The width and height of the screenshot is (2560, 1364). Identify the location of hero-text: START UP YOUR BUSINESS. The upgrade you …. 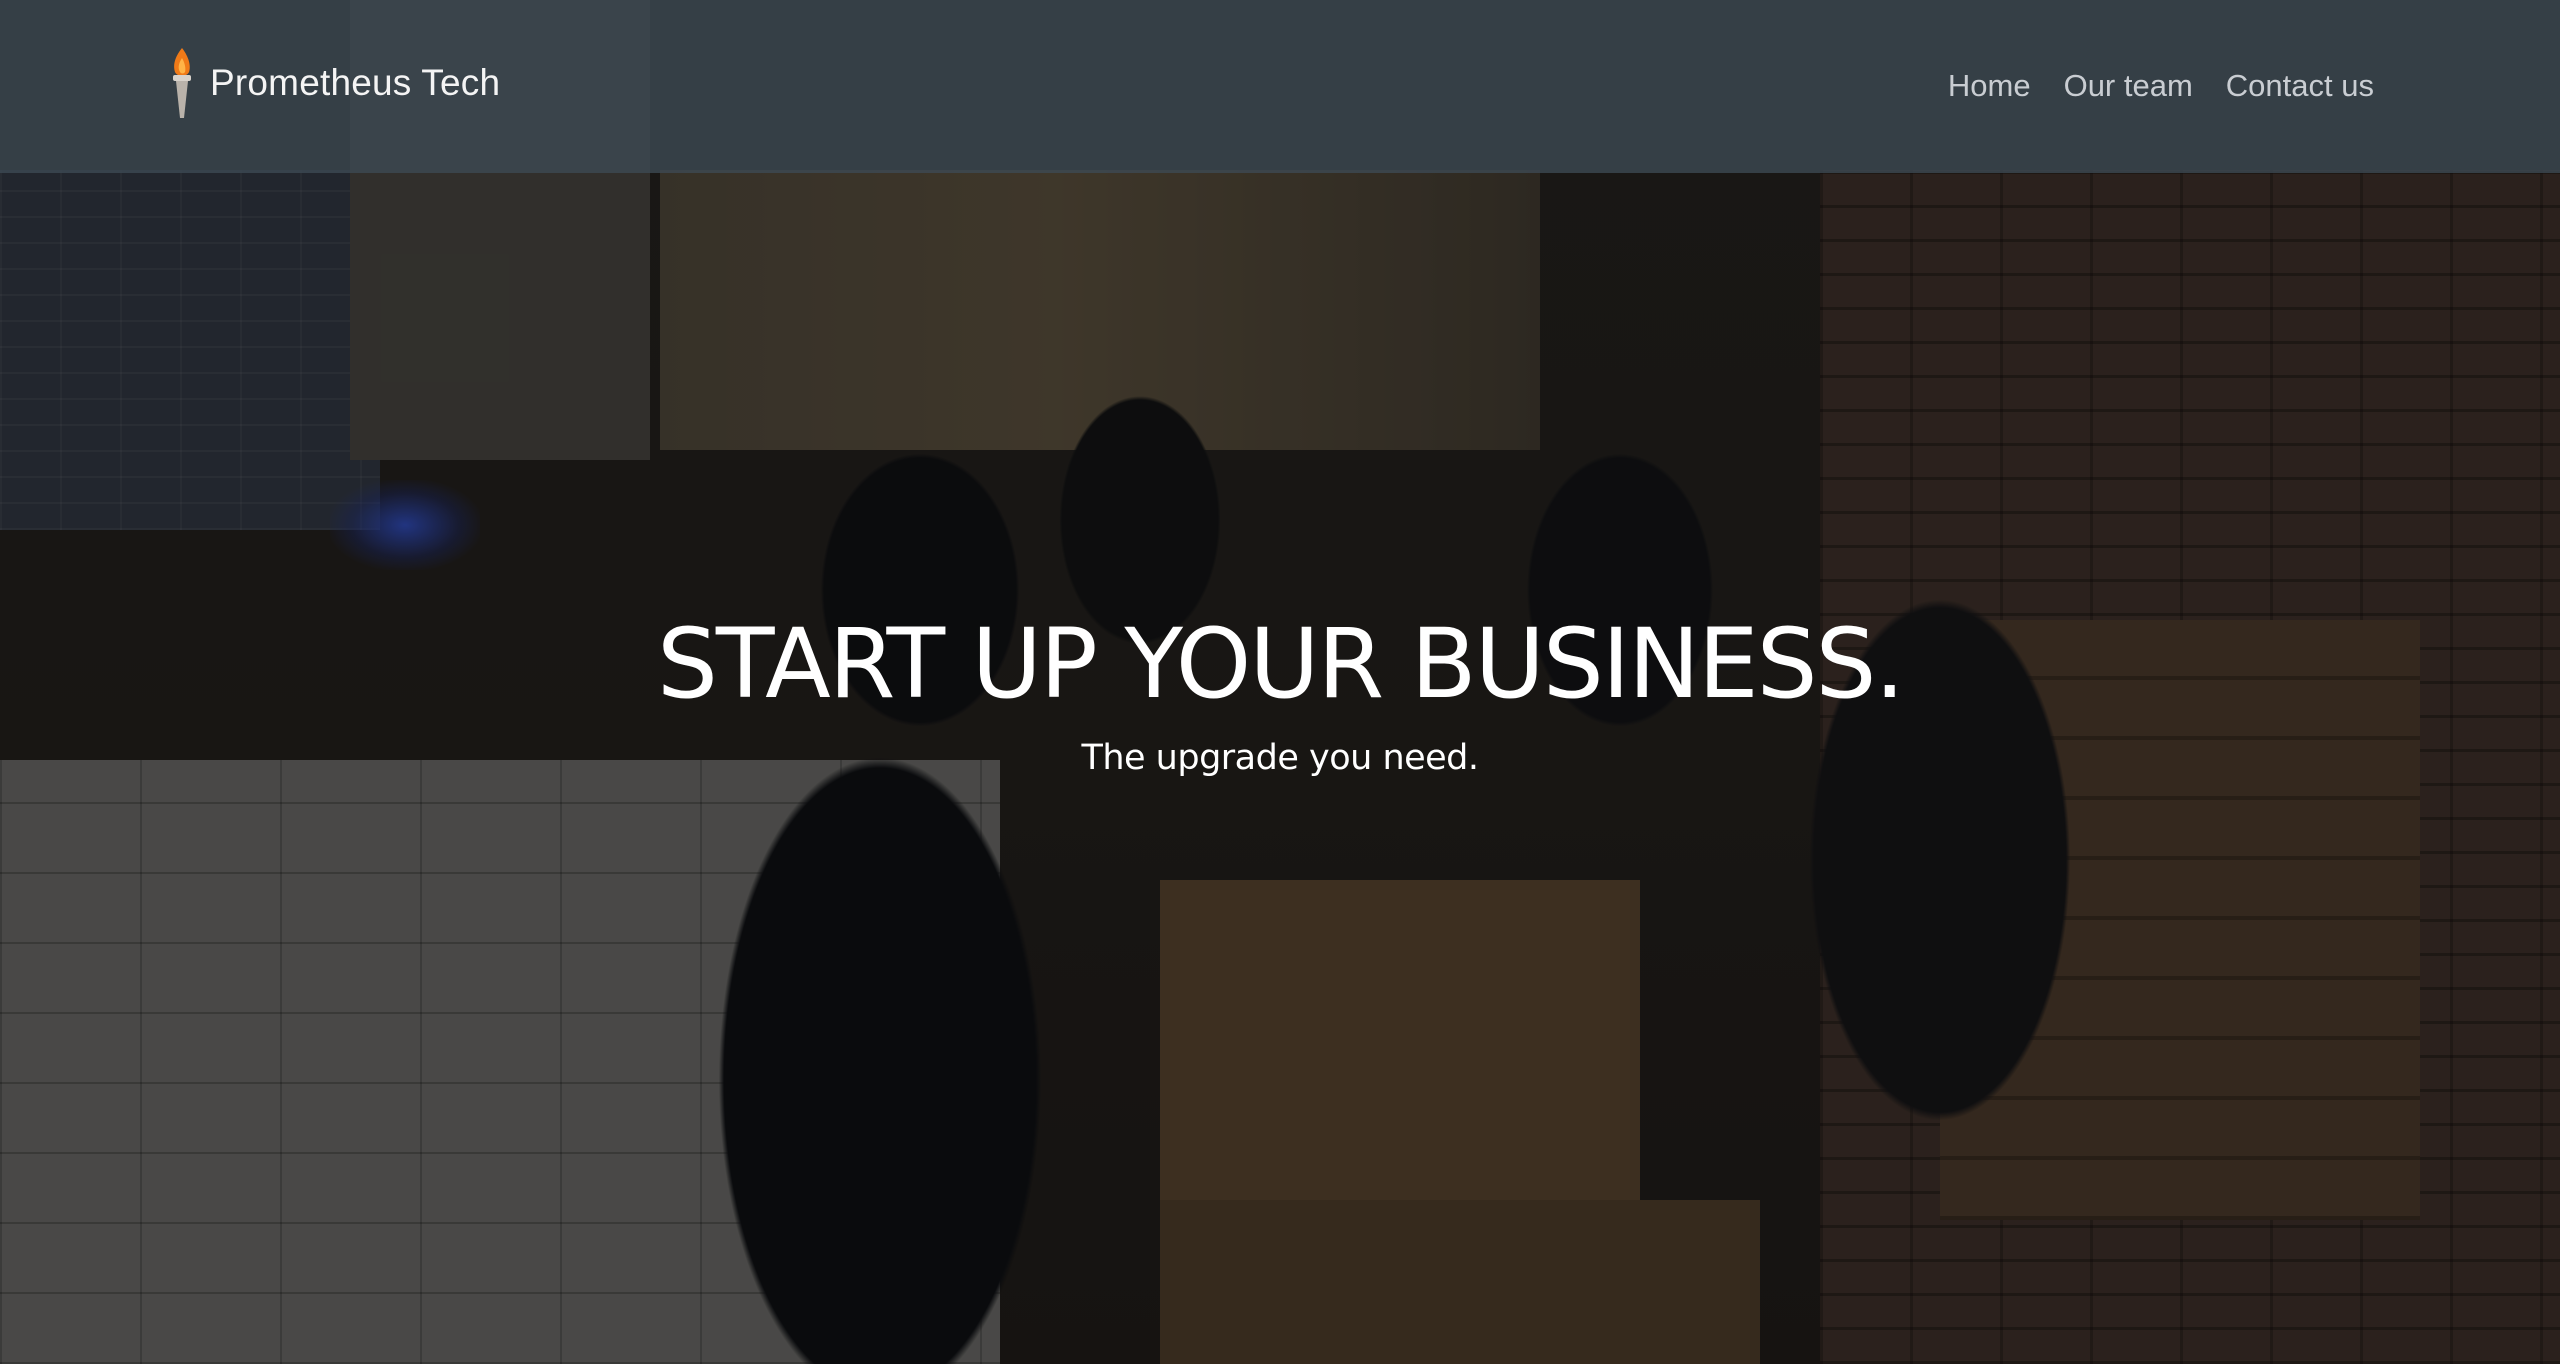
(1280, 691).